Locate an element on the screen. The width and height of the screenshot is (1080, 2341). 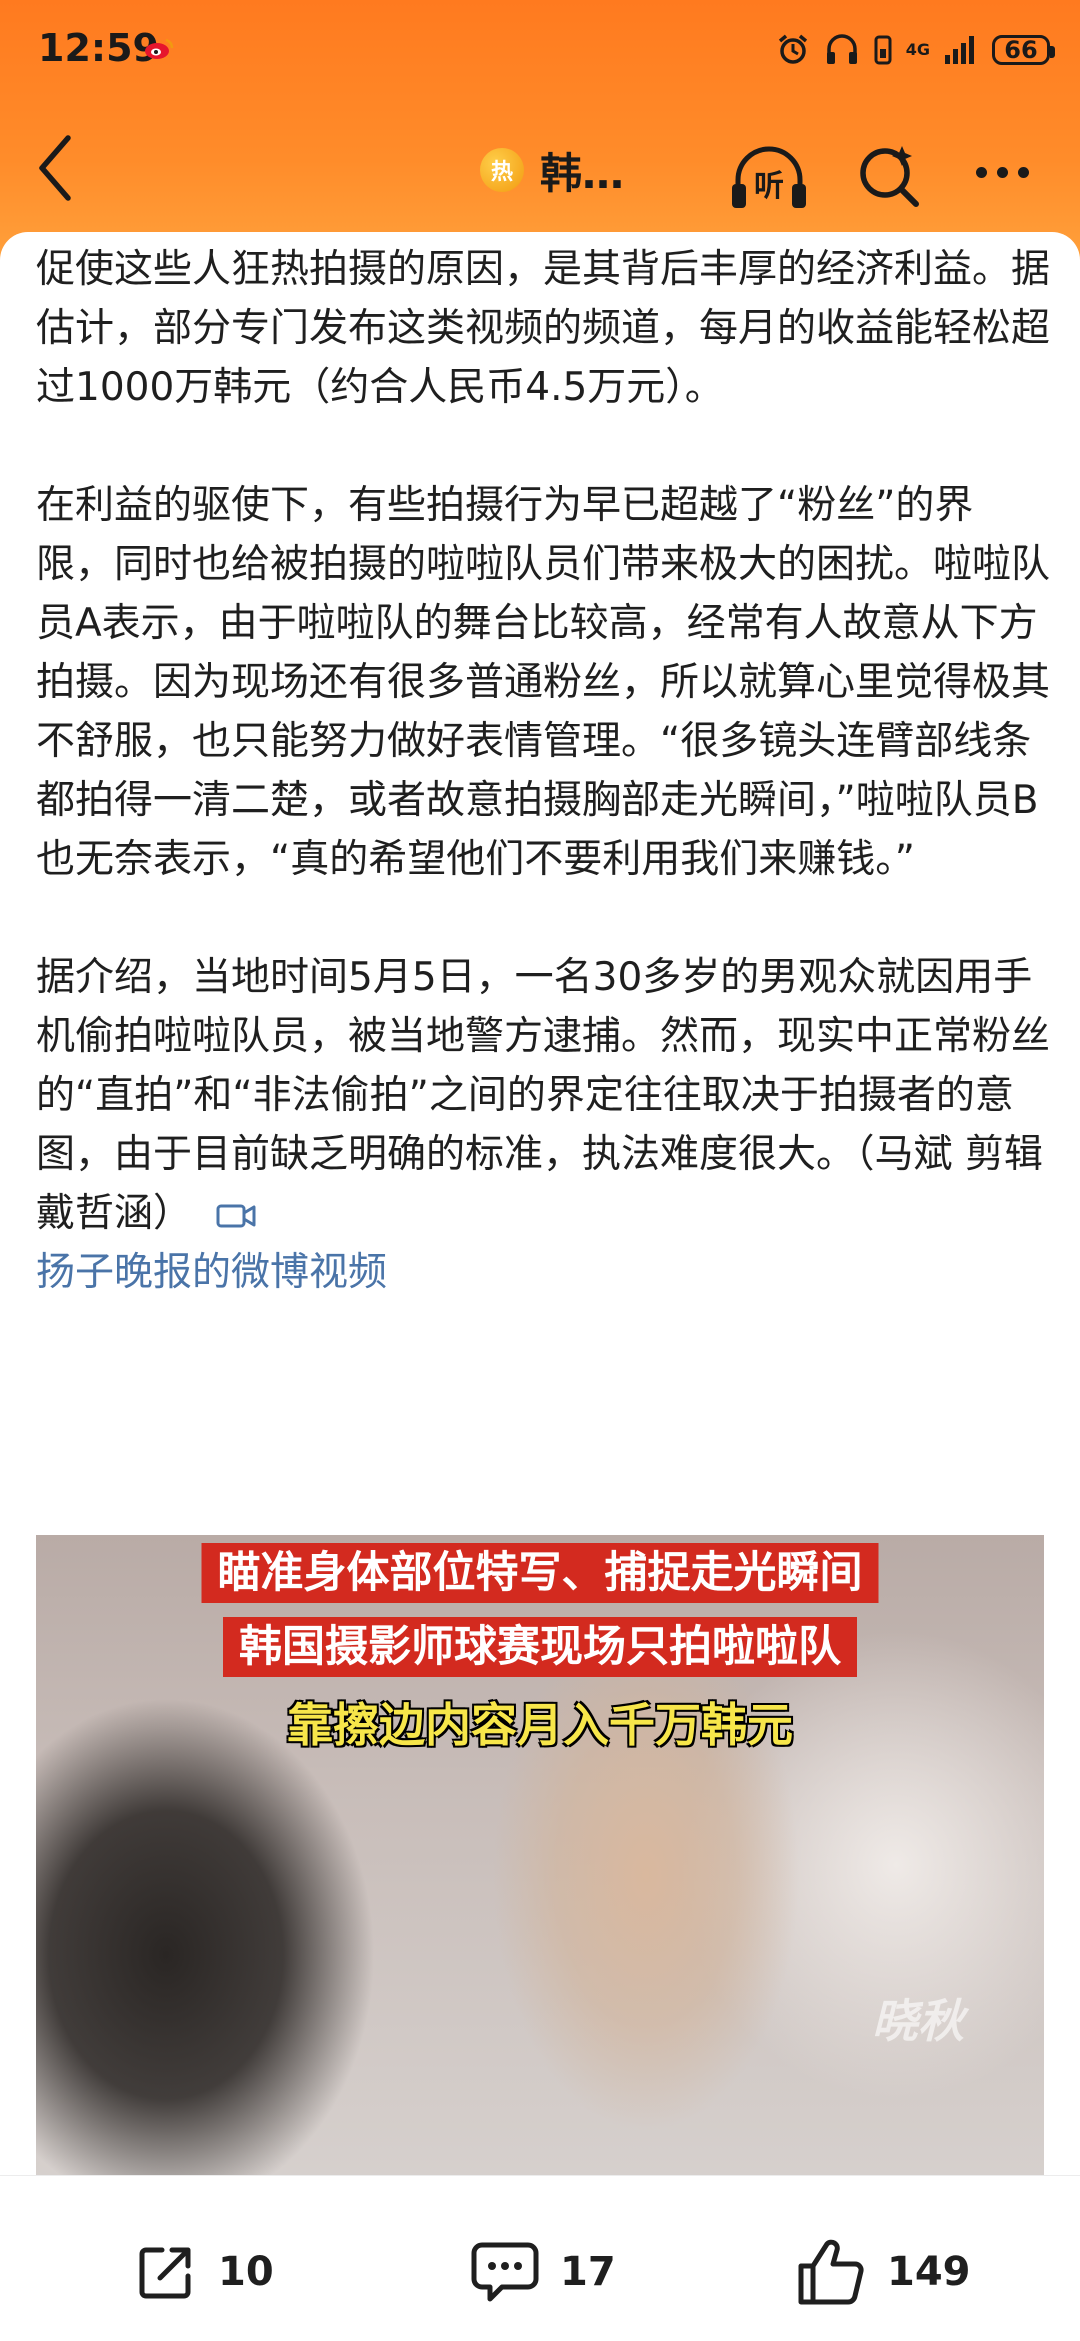
headphones-listen-icon: 听 is located at coordinates (769, 177).